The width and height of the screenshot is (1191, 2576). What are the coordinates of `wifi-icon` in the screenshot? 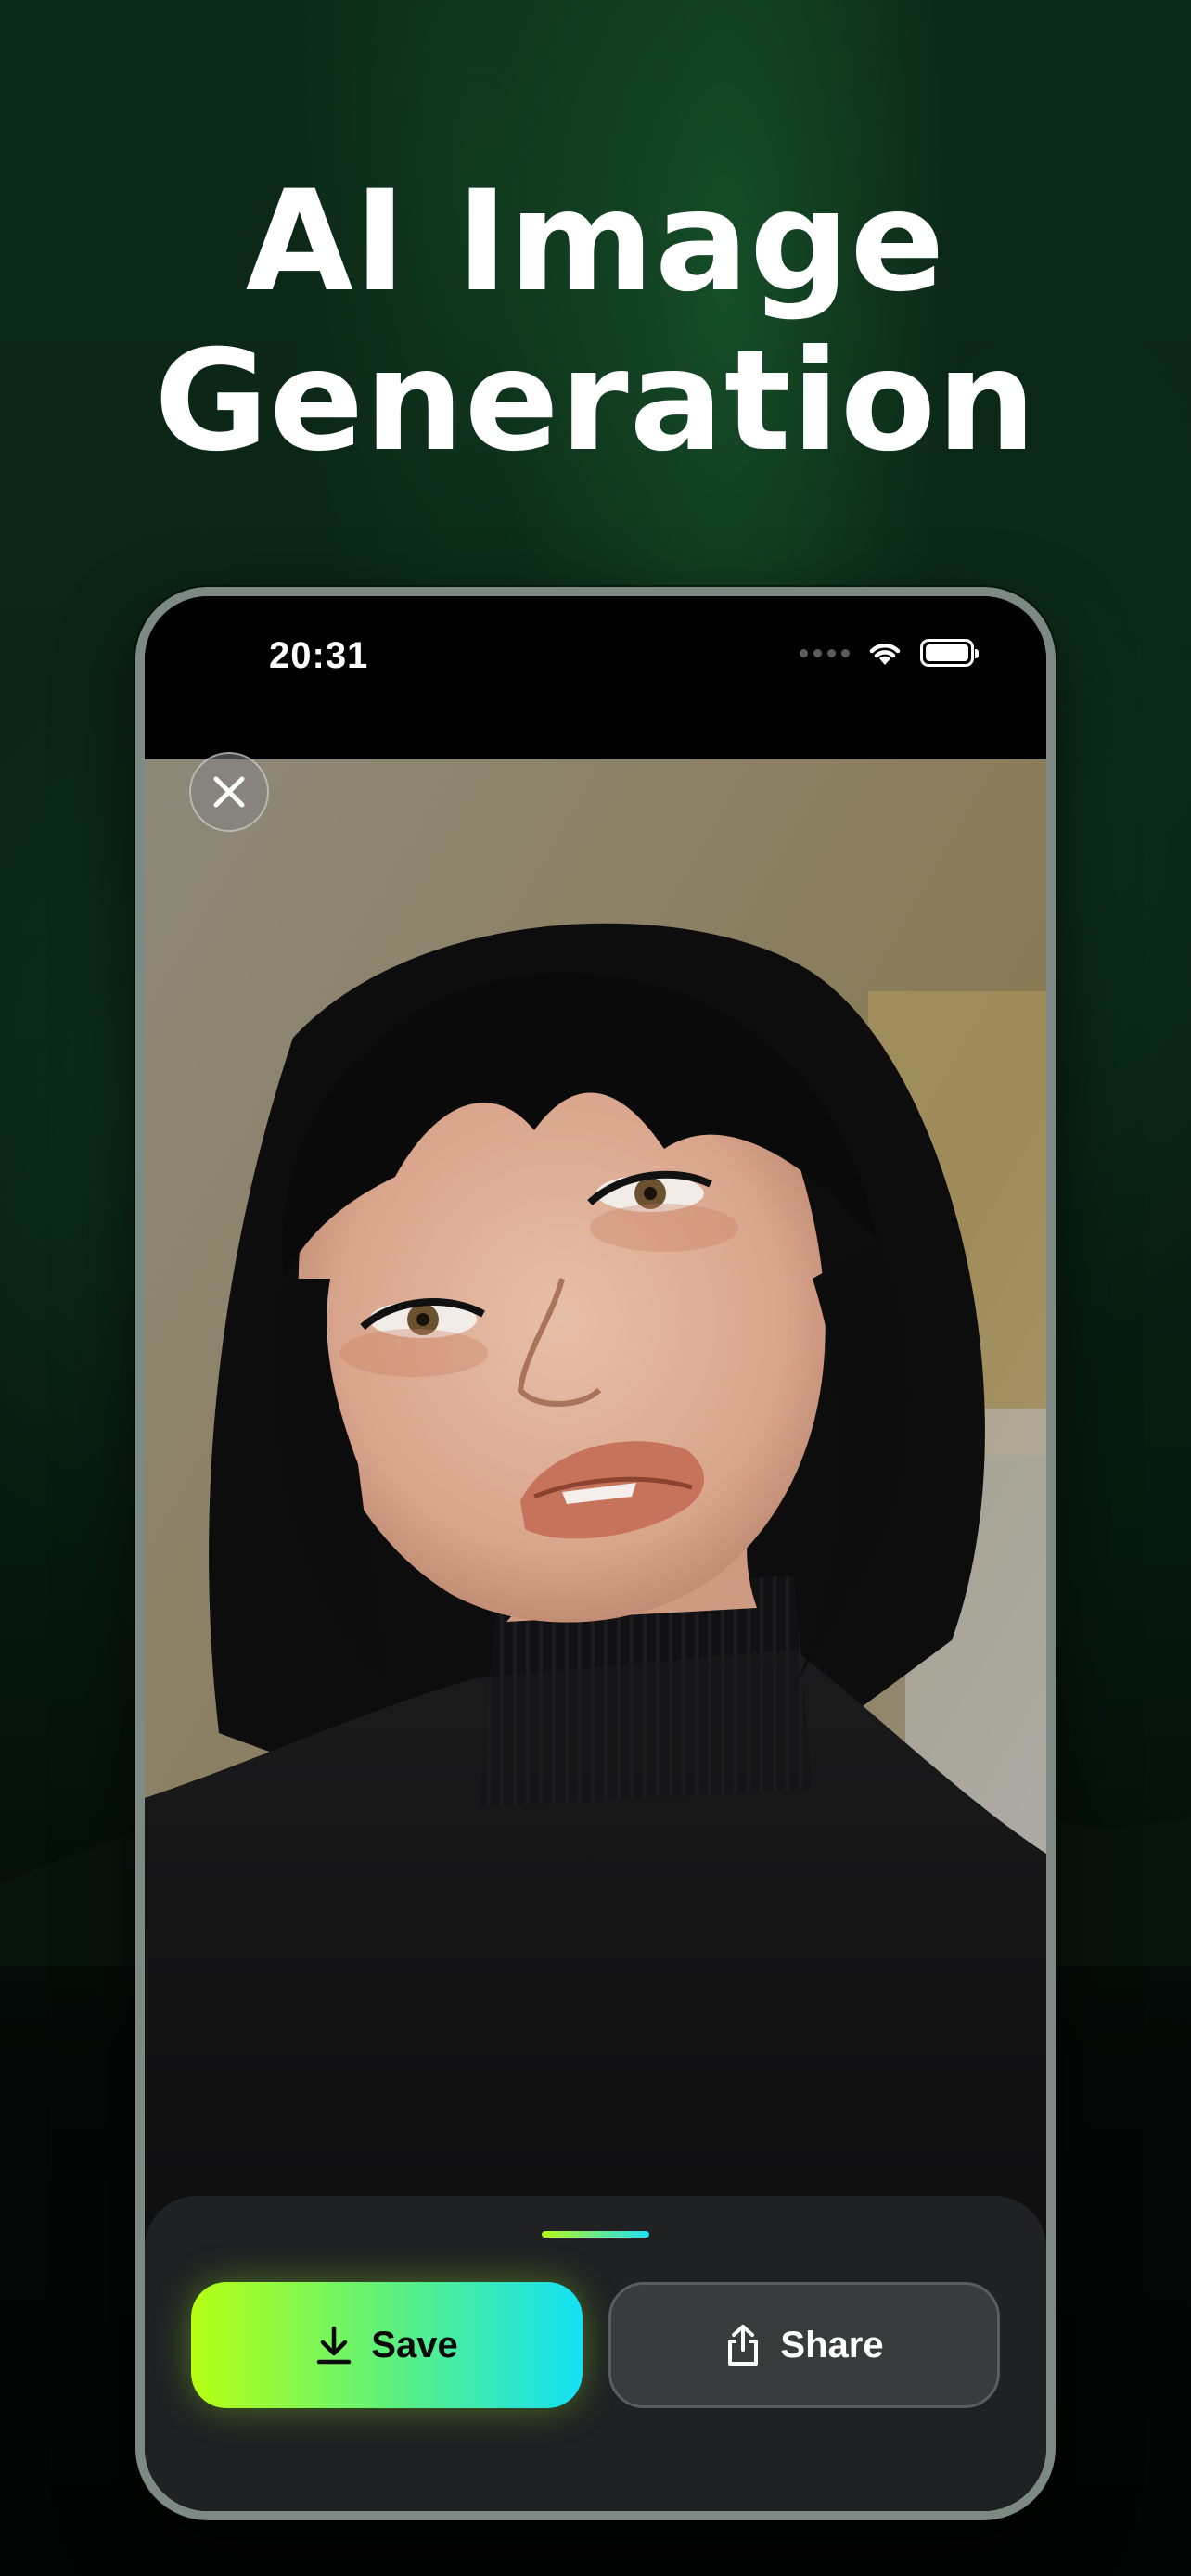 It's located at (885, 655).